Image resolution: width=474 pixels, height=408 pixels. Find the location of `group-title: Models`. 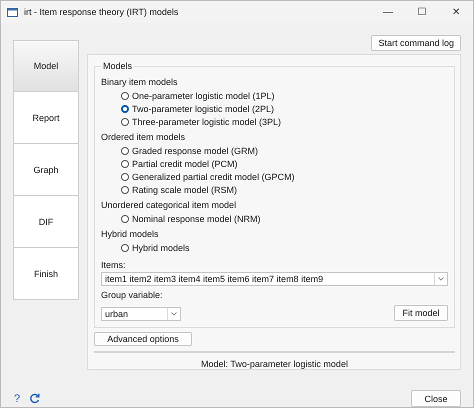

group-title: Models is located at coordinates (118, 66).